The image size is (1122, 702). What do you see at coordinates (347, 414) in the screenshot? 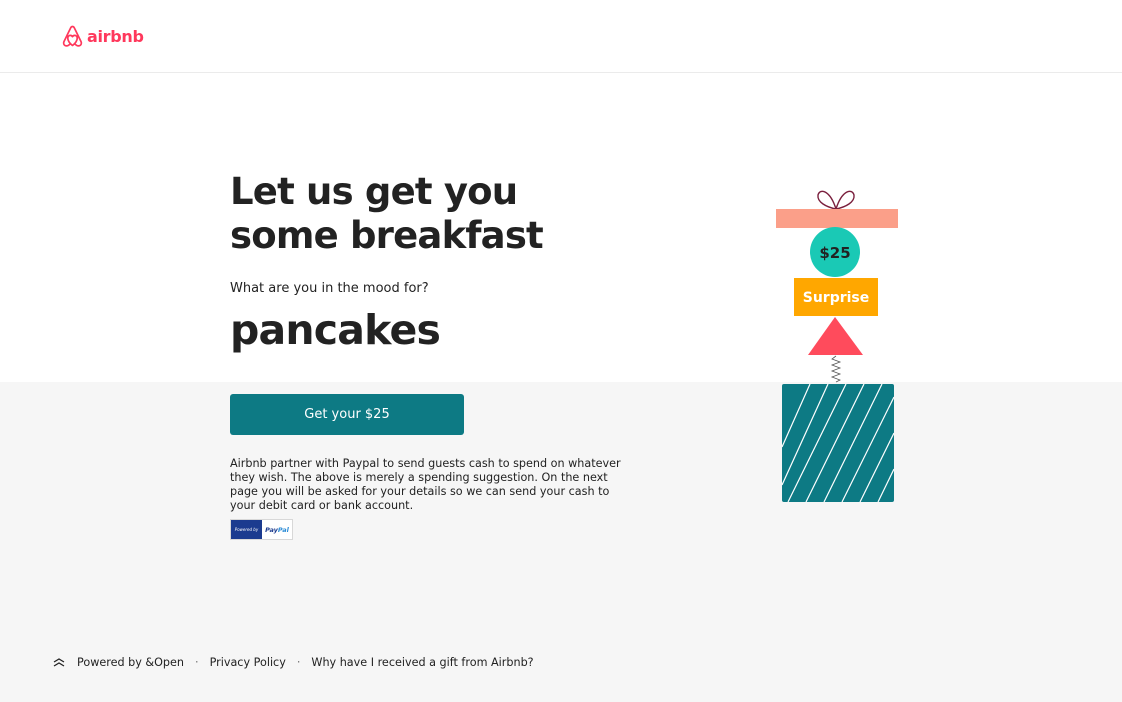
I see `get-gift-button: Get your $25` at bounding box center [347, 414].